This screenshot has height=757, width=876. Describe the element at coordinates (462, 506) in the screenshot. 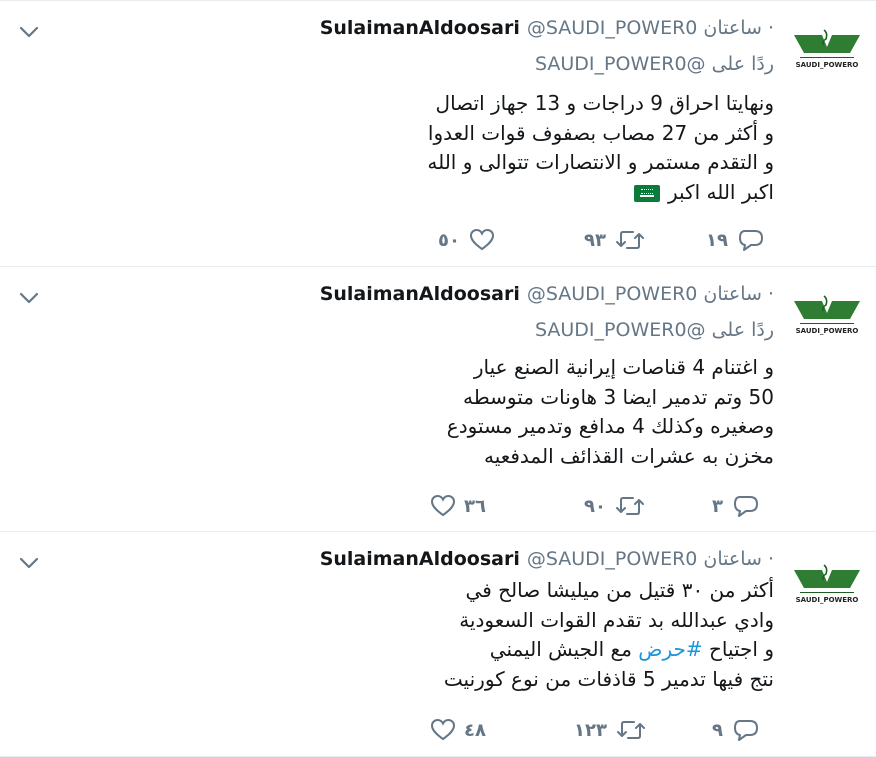

I see `like-button: ٣٦` at that location.